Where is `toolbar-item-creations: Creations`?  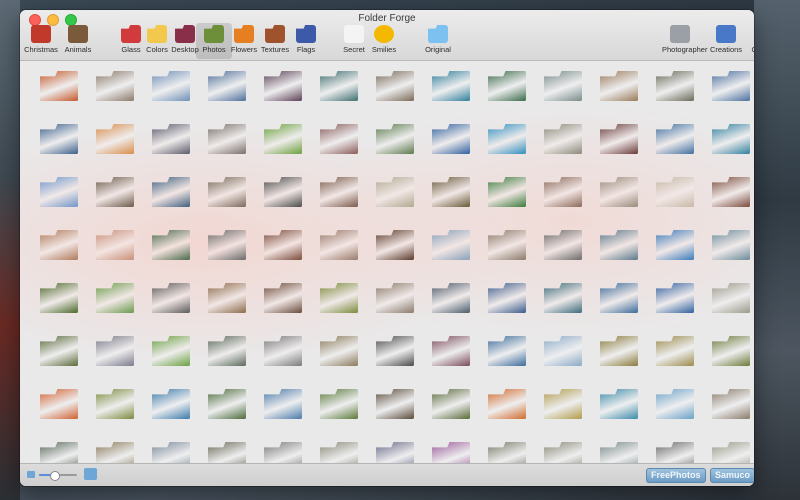
toolbar-item-creations: Creations is located at coordinates (726, 39).